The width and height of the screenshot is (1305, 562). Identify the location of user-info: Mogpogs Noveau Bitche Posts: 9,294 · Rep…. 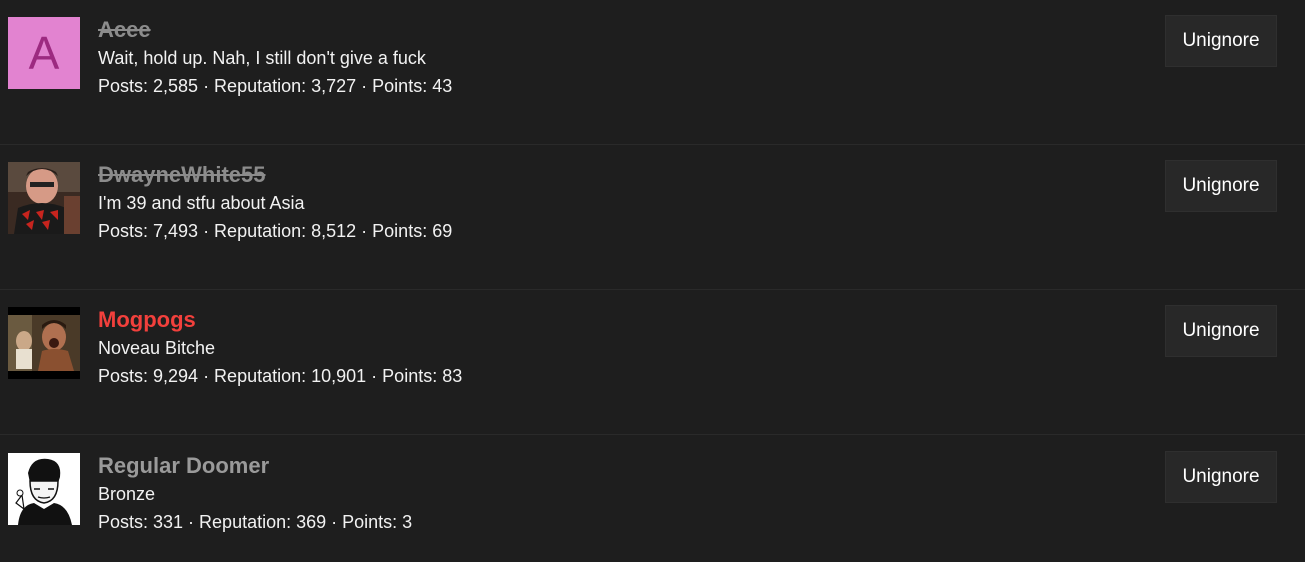
(280, 348).